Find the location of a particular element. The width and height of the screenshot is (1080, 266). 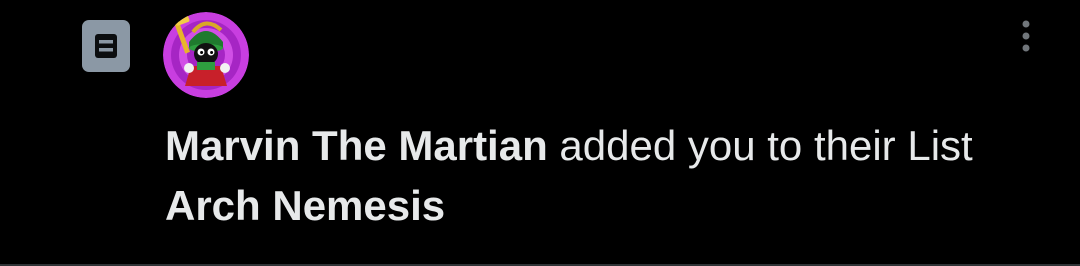

actor-name-link: Marvin The Martian is located at coordinates (356, 145).